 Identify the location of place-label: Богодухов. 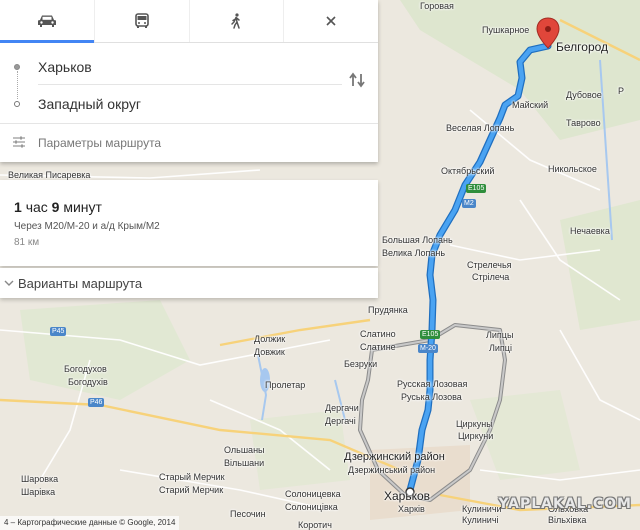
(85, 369).